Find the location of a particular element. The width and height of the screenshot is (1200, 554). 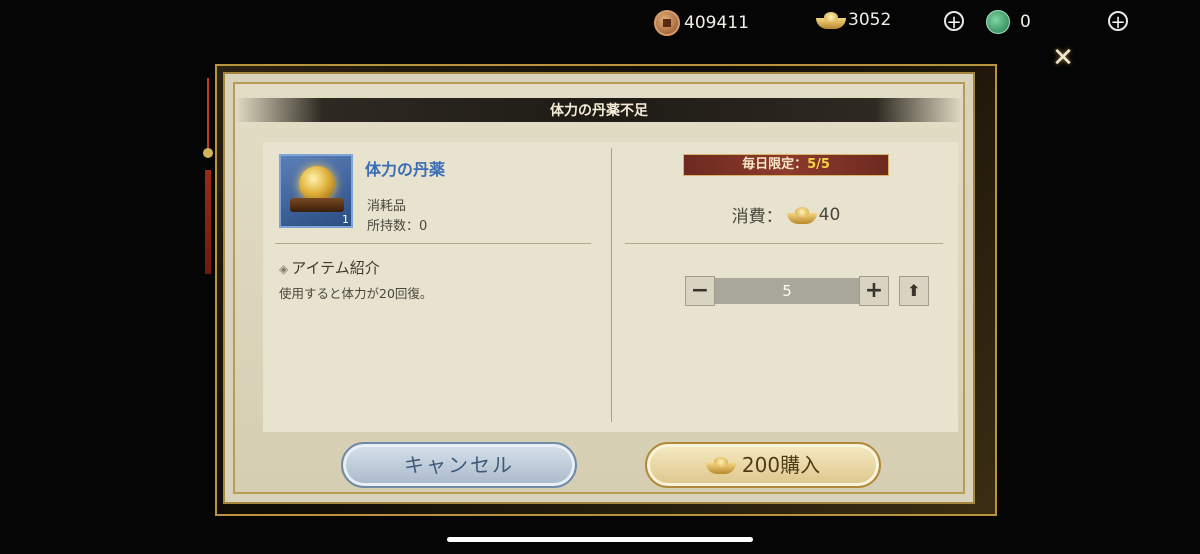

cancel-label: キャンセル is located at coordinates (459, 465).